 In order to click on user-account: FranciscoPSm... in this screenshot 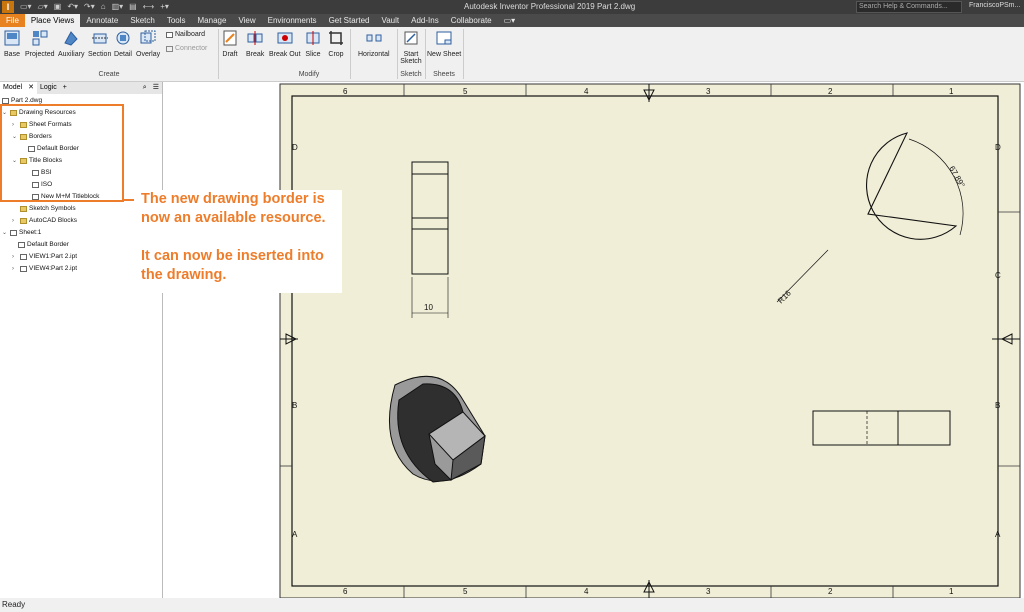, I will do `click(994, 5)`.